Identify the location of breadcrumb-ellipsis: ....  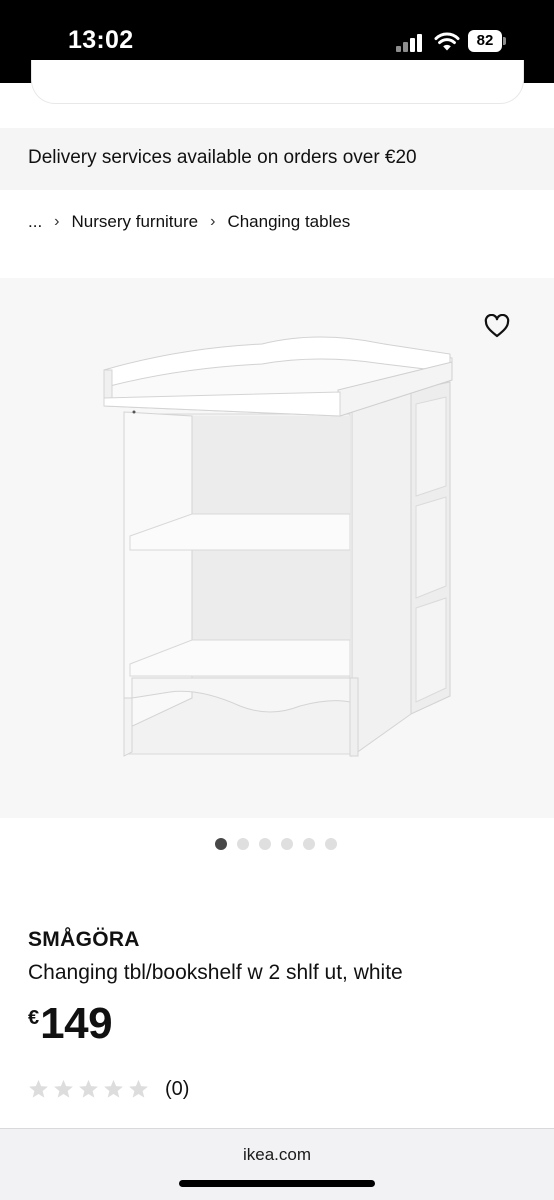
(35, 222).